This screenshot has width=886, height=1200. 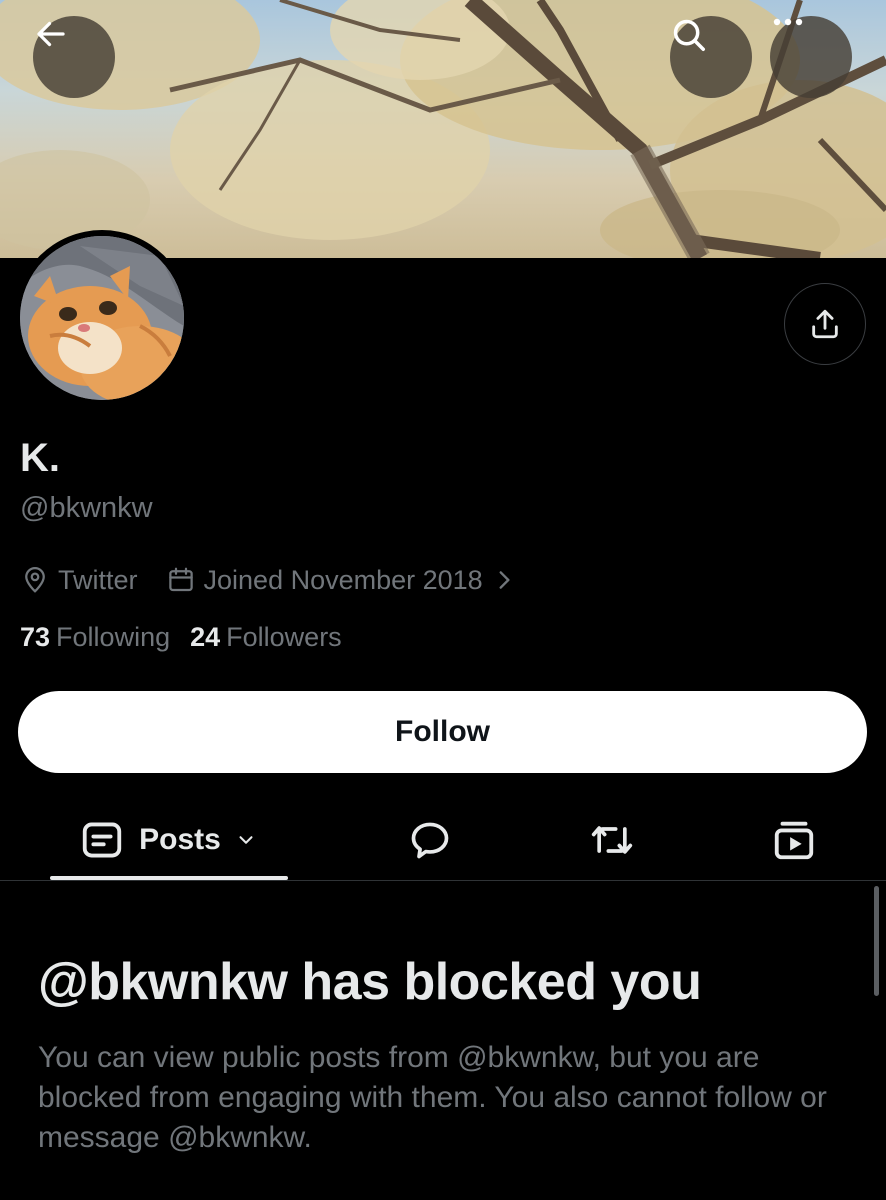 I want to click on avatar-image, so click(x=102, y=318).